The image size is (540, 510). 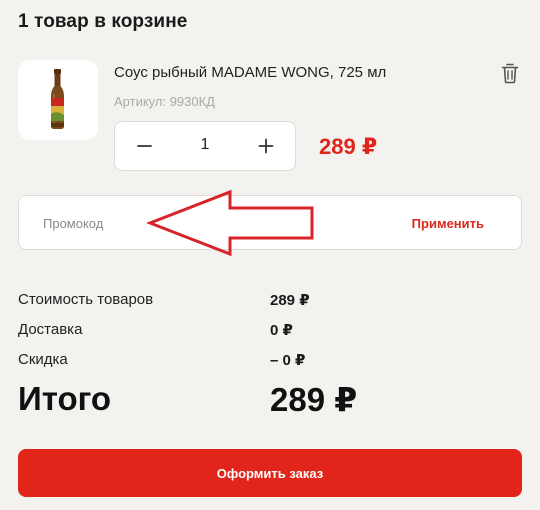 I want to click on goods-cost-value: 289 ₽, so click(x=290, y=300).